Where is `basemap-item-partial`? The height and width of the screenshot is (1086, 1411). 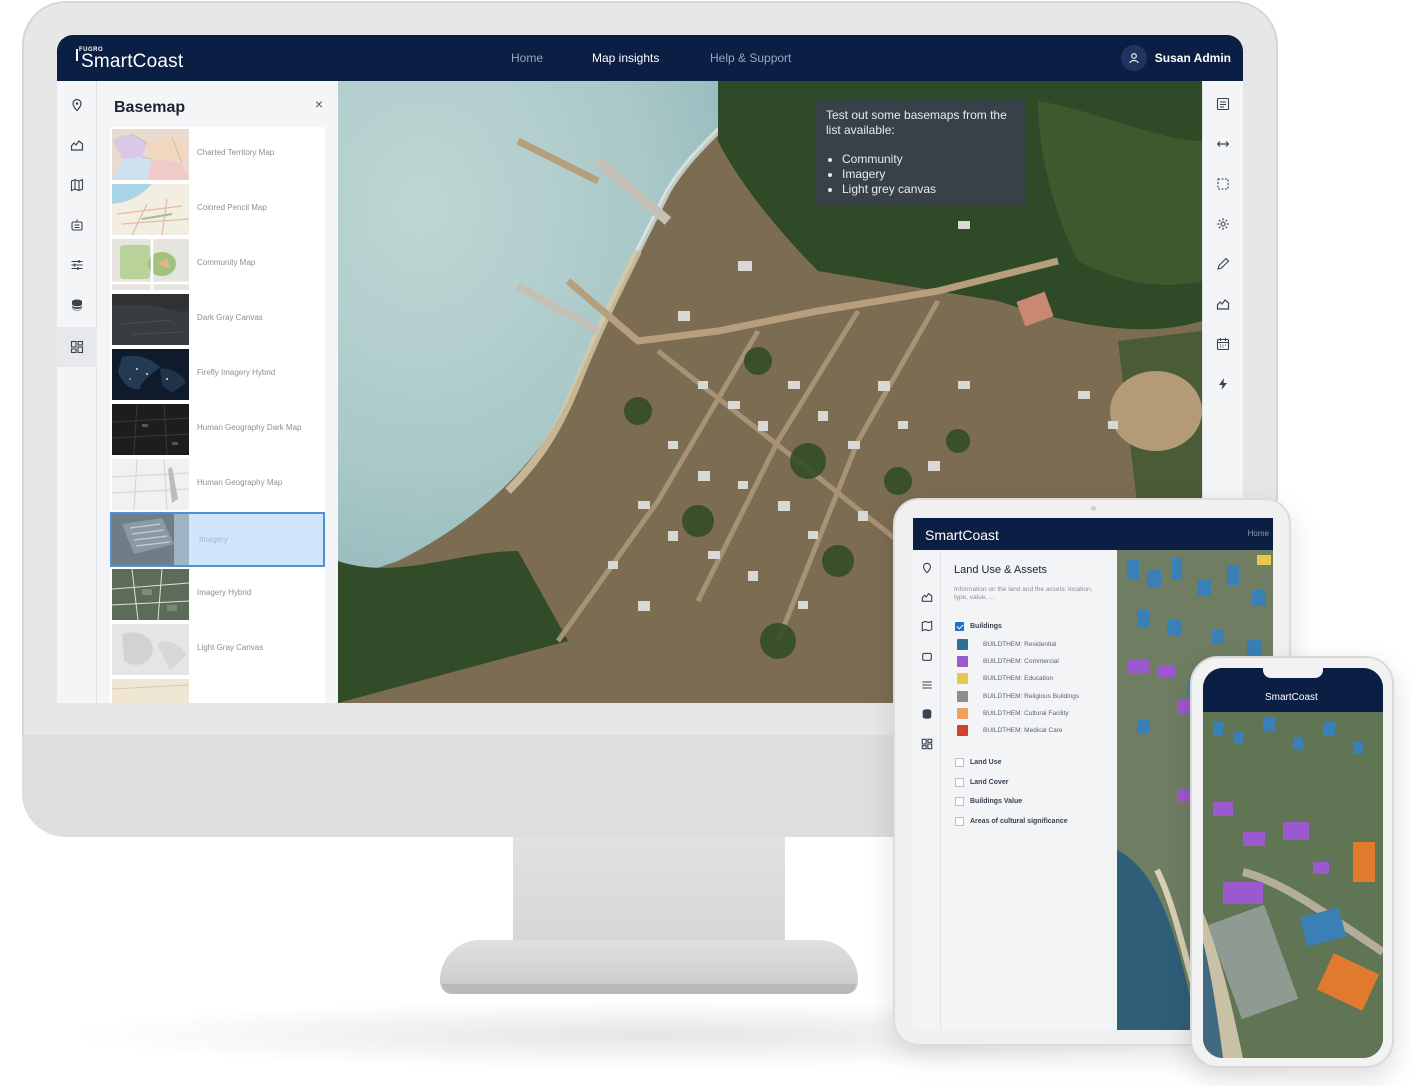 basemap-item-partial is located at coordinates (217, 690).